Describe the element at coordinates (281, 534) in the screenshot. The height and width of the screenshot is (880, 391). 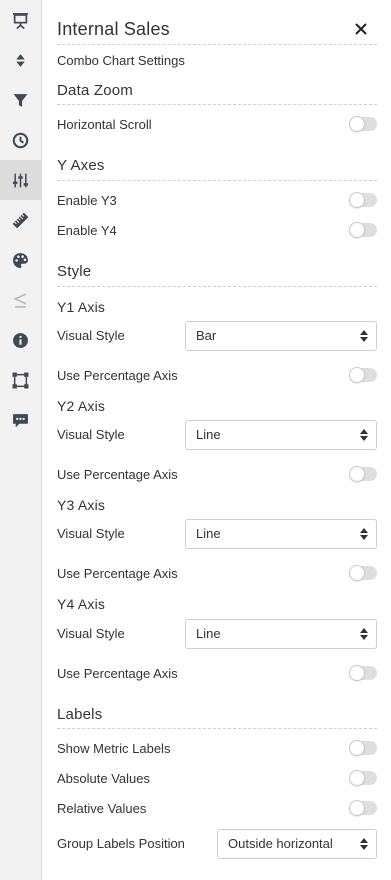
I see `y3-visual-style-select: Line` at that location.